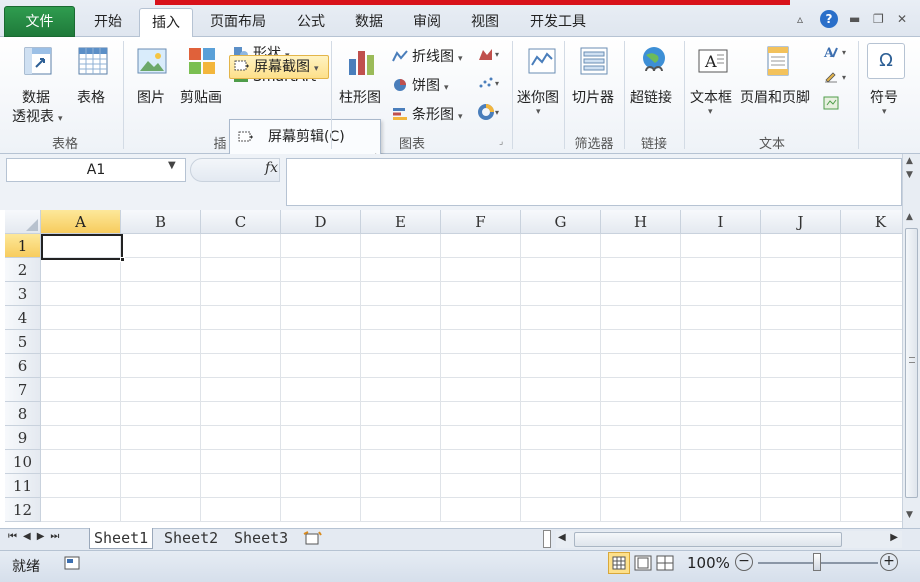 Image resolution: width=920 pixels, height=582 pixels. Describe the element at coordinates (561, 366) in the screenshot. I see `cell-G6` at that location.